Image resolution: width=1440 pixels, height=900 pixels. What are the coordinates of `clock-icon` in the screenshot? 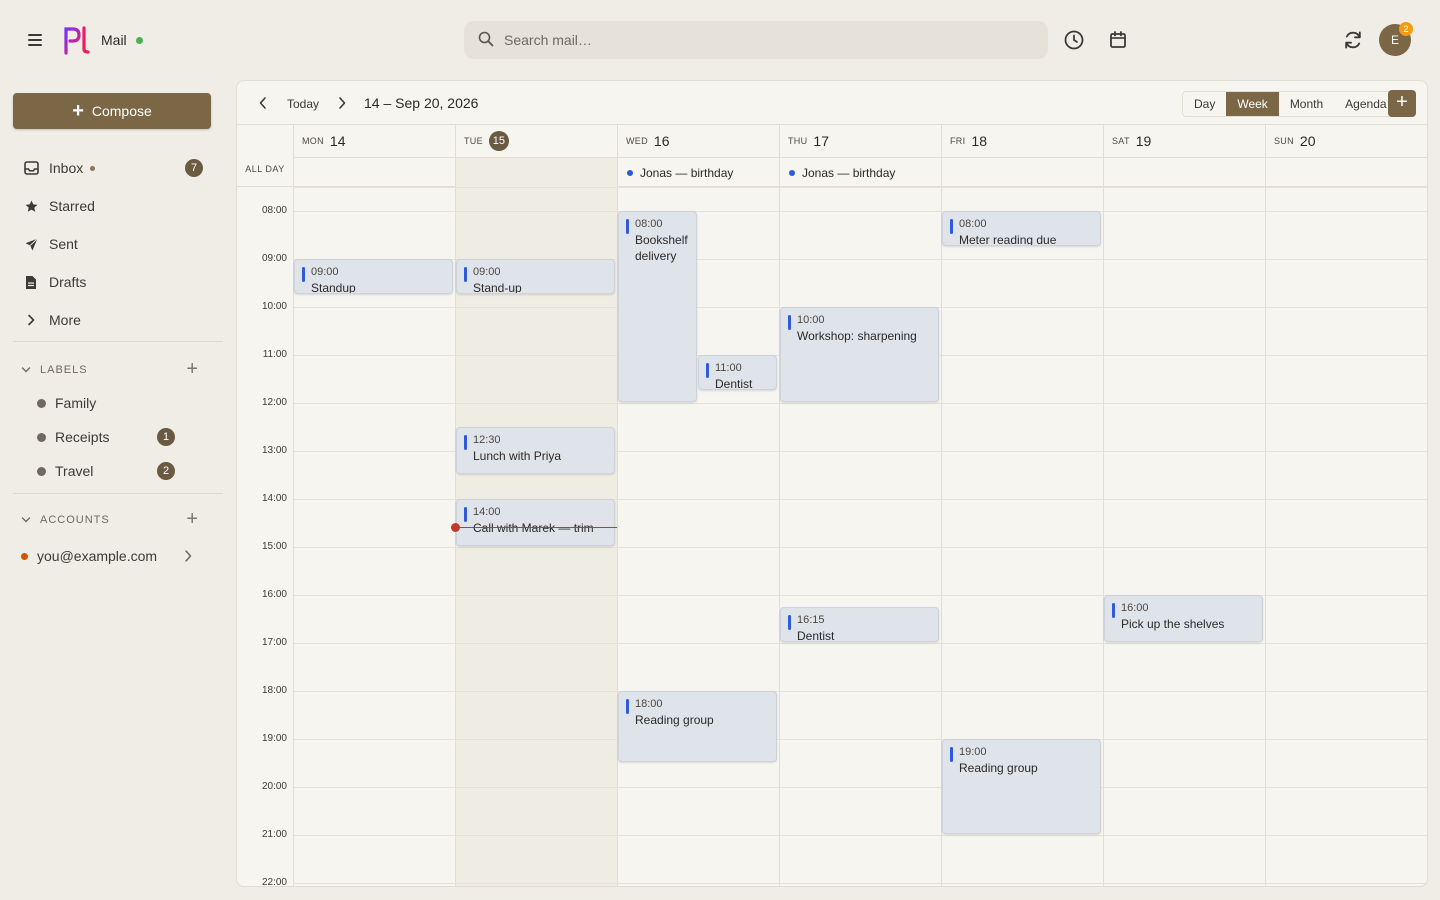 It's located at (1074, 40).